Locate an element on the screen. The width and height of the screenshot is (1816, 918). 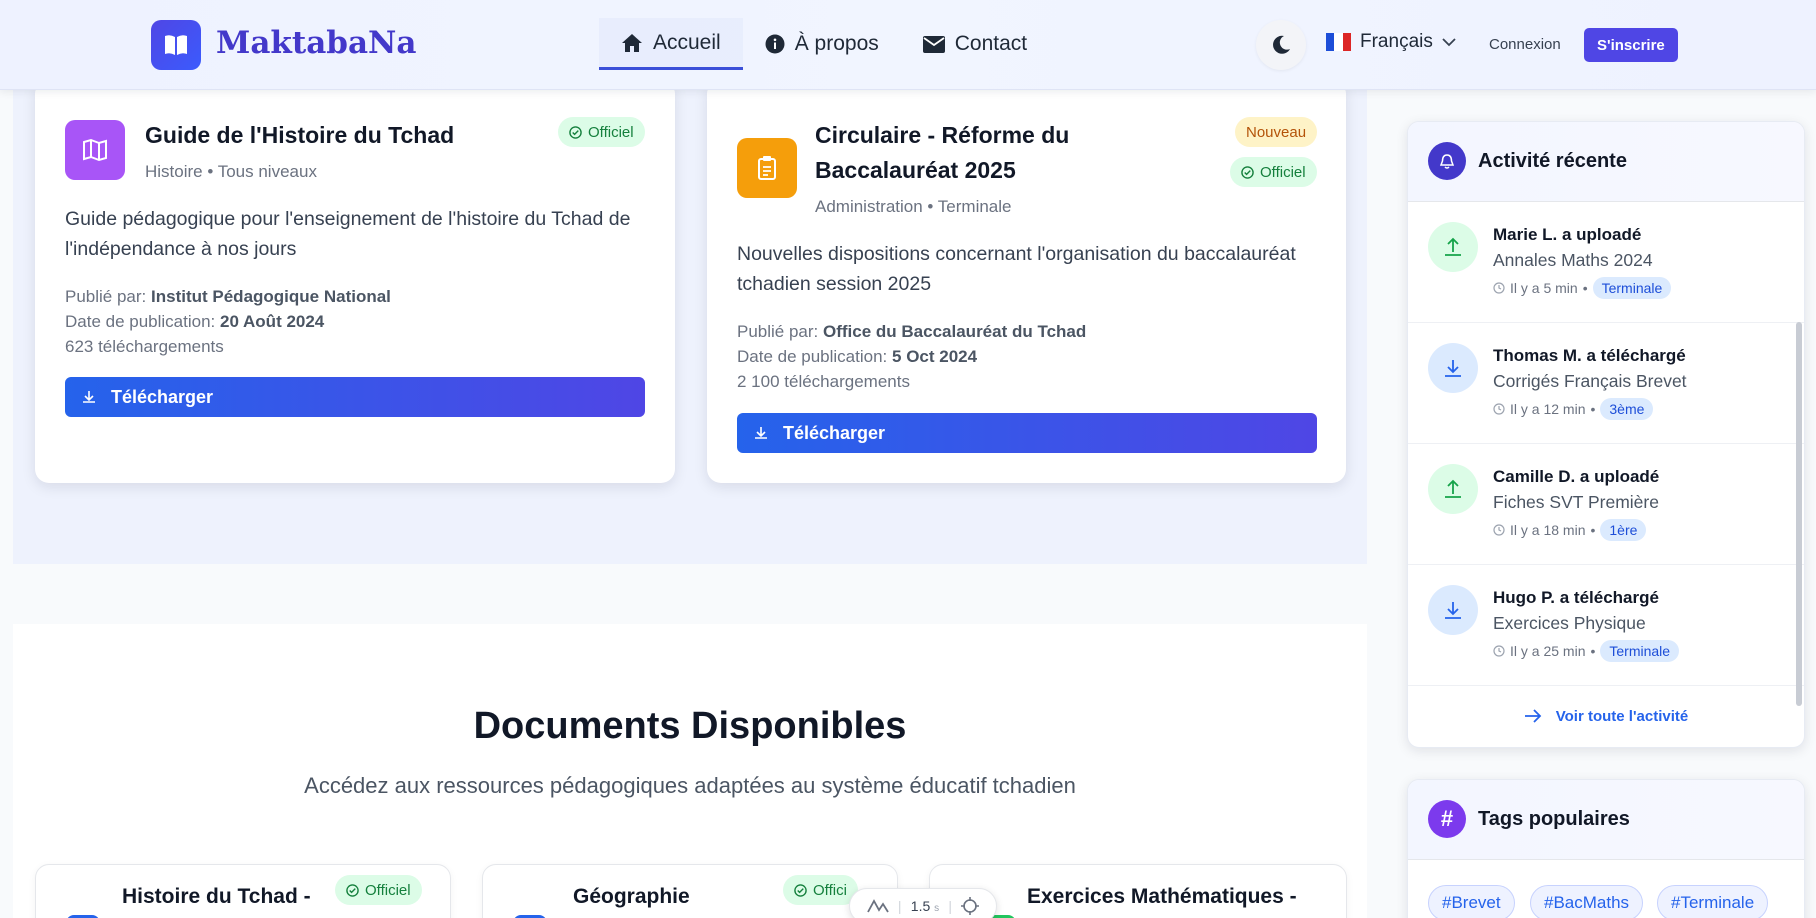
signup-button: S'inscrire is located at coordinates (1631, 45).